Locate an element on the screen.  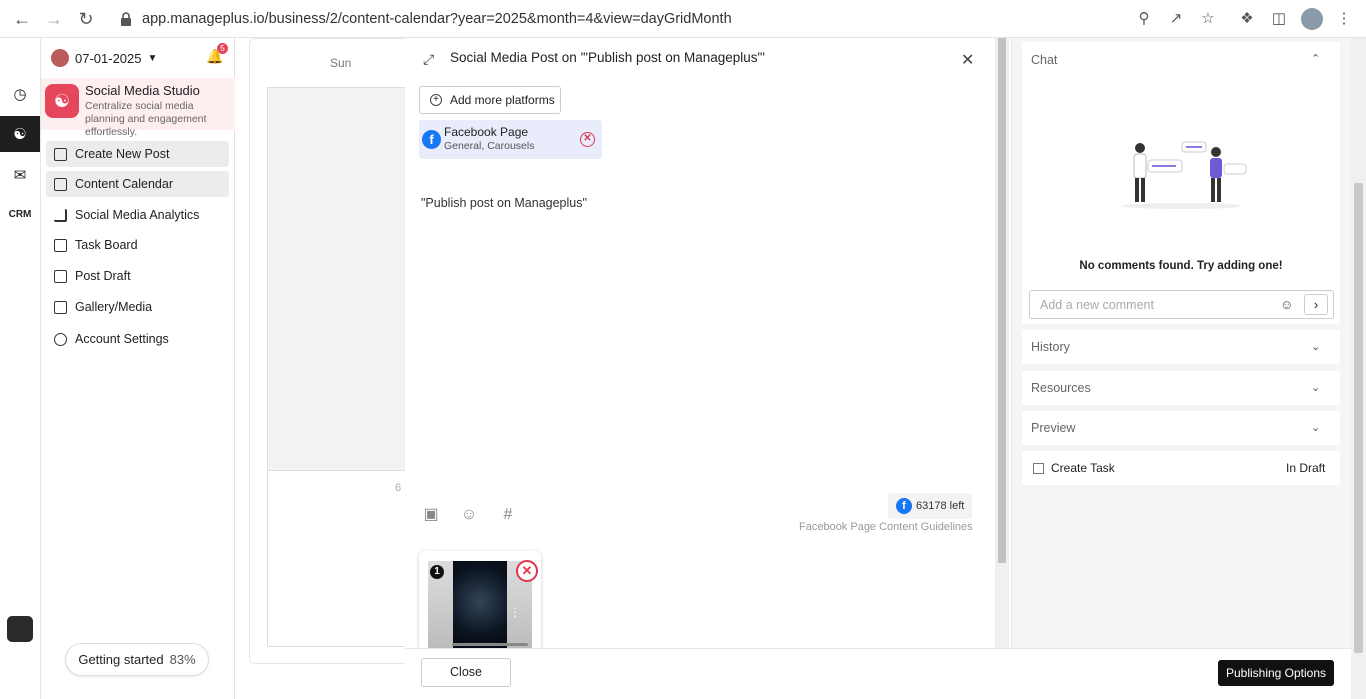
user-avatar is located at coordinates (20, 629).